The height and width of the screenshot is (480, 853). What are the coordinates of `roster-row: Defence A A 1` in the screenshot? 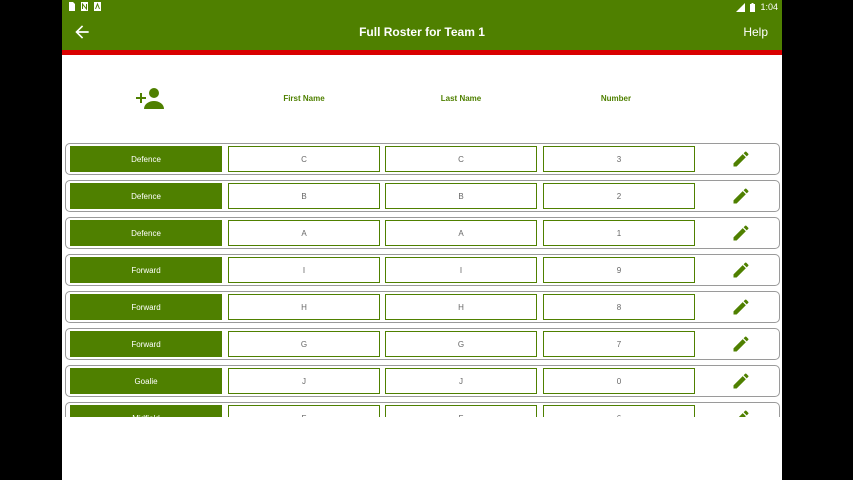 It's located at (422, 233).